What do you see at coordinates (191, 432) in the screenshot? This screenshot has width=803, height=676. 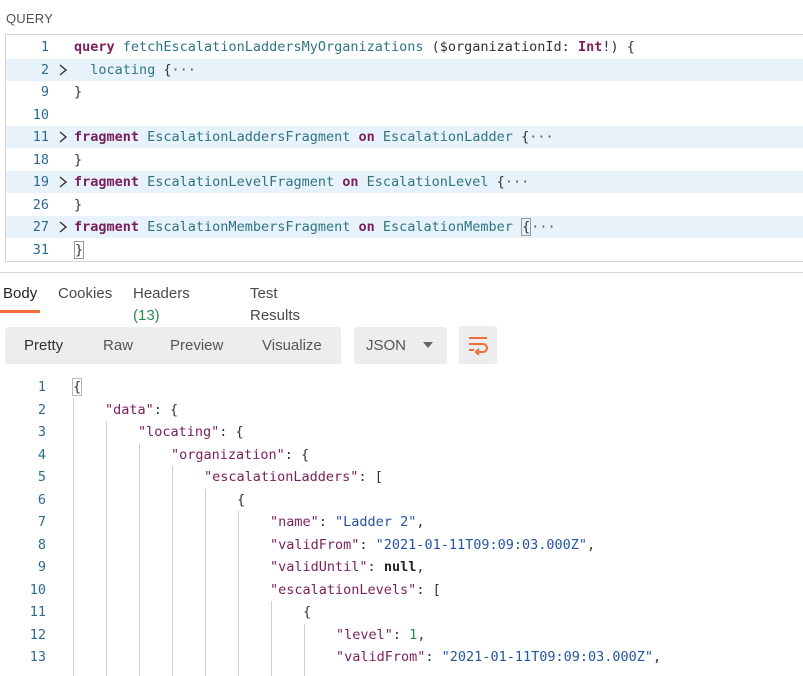 I see `response-code: "locating": {` at bounding box center [191, 432].